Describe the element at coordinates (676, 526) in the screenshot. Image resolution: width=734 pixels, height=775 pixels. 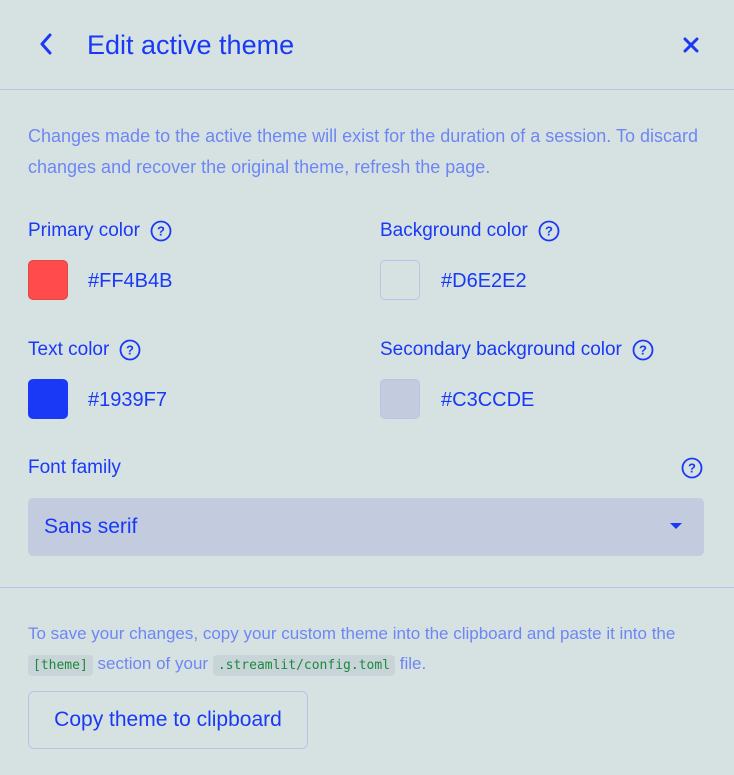
I see `chevron-down-icon` at that location.